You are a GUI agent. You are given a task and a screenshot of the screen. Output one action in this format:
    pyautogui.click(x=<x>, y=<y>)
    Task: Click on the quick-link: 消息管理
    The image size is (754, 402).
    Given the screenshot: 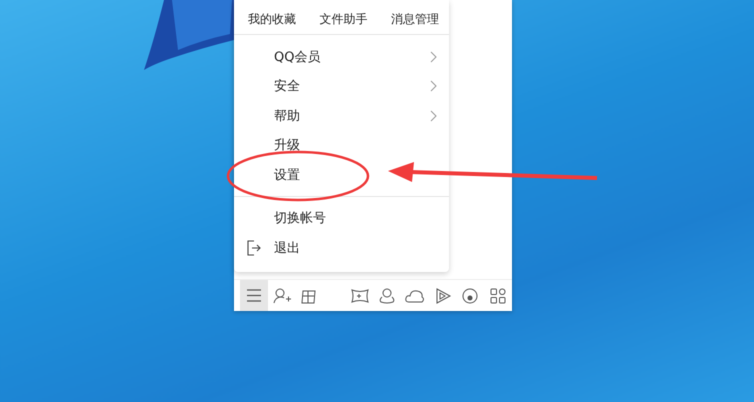 What is the action you would take?
    pyautogui.click(x=415, y=19)
    